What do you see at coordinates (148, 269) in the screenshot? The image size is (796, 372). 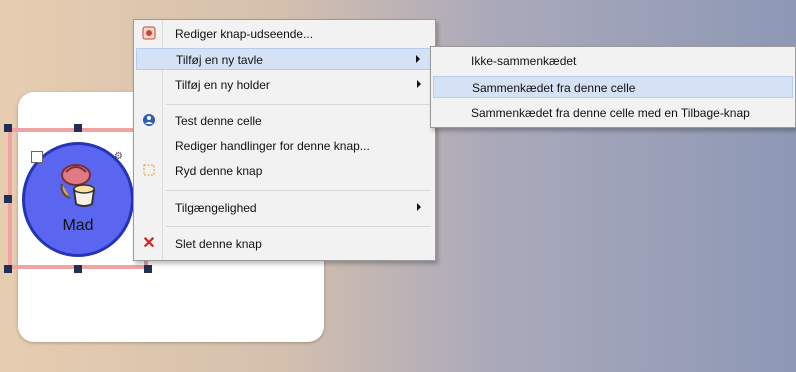 I see `resize-handle-br` at bounding box center [148, 269].